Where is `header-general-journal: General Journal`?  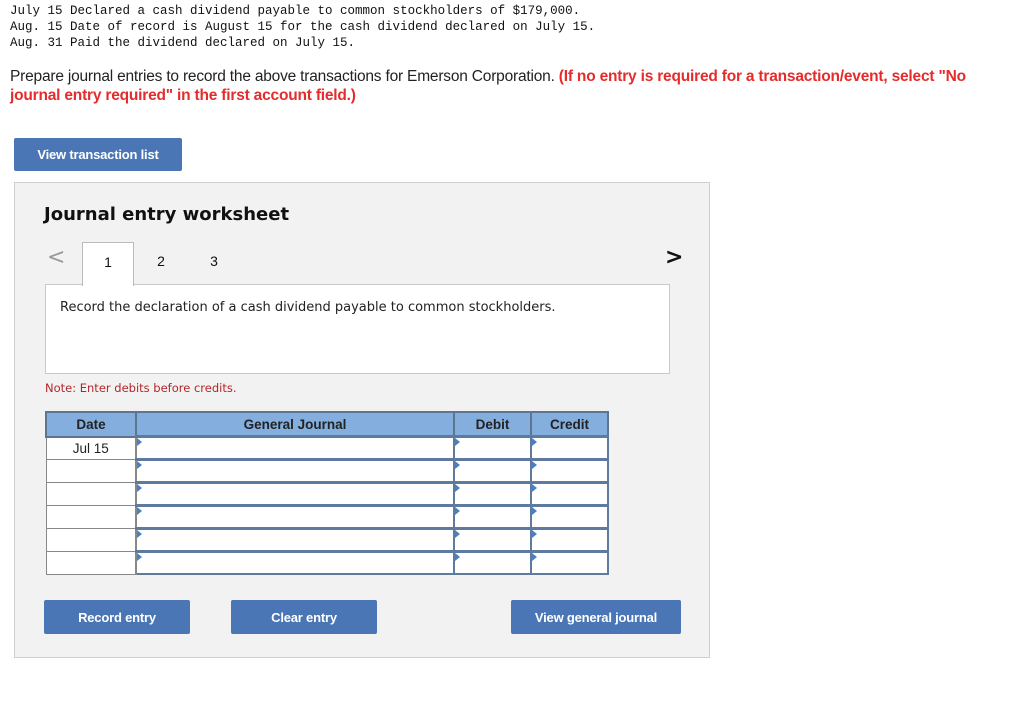 header-general-journal: General Journal is located at coordinates (295, 424).